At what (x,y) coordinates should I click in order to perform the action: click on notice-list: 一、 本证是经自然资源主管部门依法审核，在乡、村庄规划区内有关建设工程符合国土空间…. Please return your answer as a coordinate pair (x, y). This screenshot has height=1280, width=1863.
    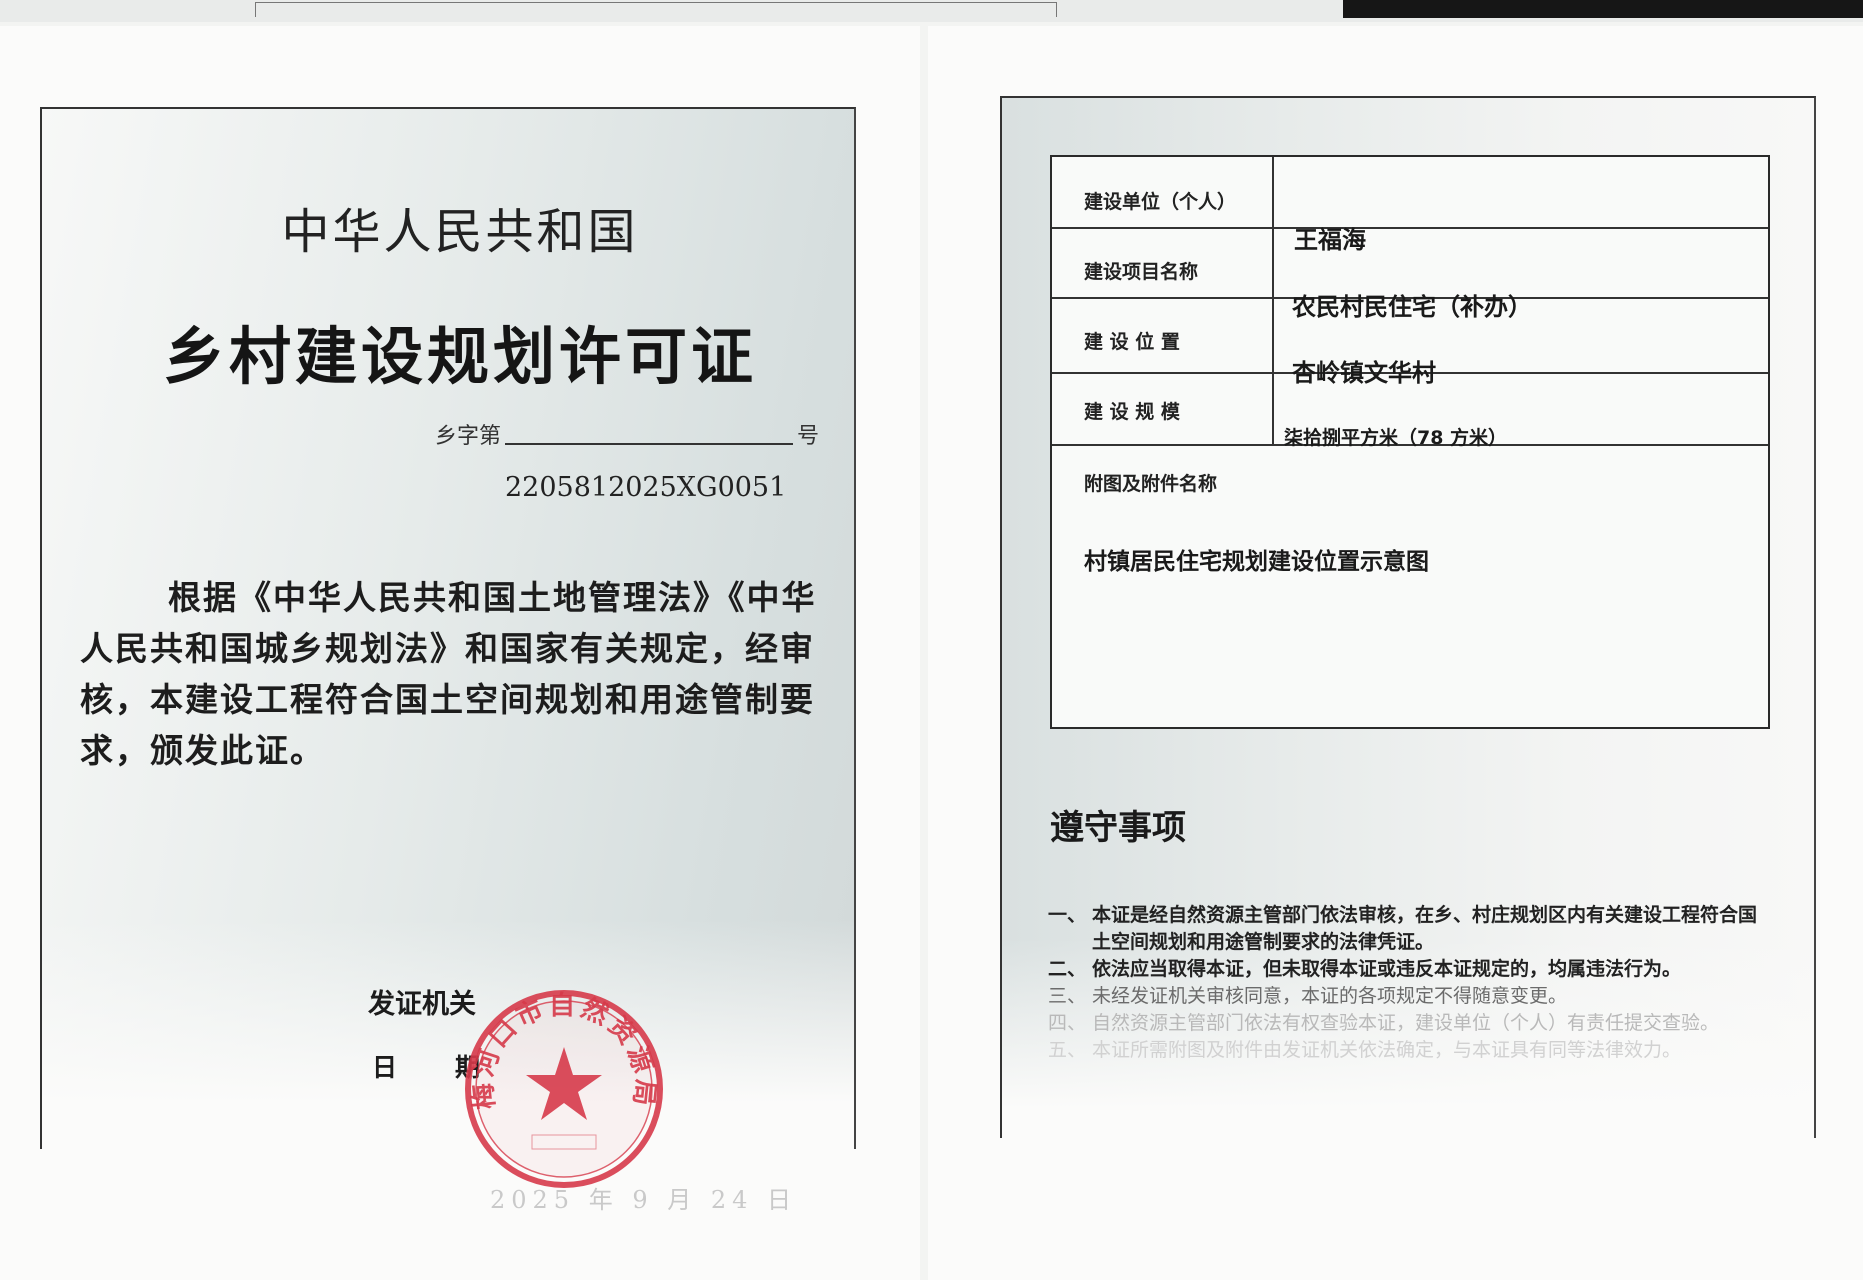
    Looking at the image, I should click on (1410, 983).